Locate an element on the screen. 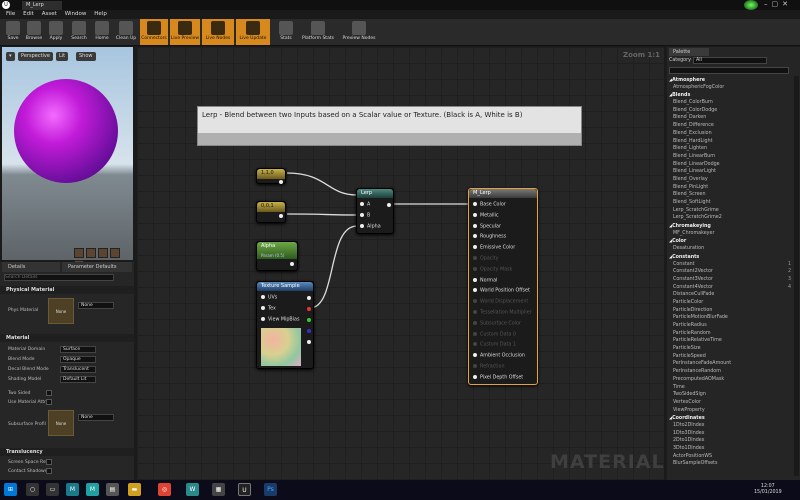 Image resolution: width=800 pixels, height=500 pixels. mipbias-pin is located at coordinates (263, 319).